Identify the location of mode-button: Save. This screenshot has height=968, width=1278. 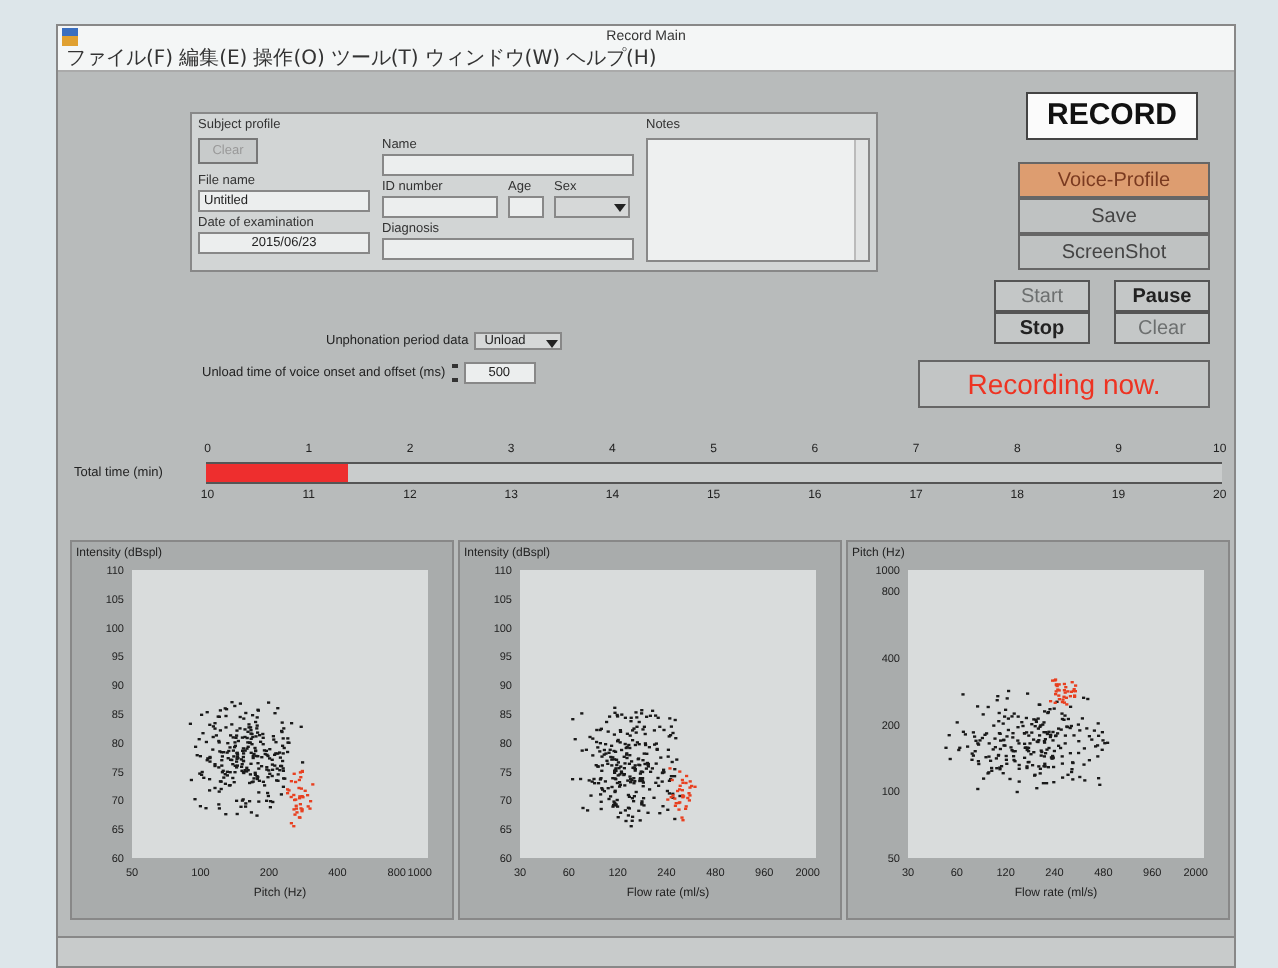
(1114, 216).